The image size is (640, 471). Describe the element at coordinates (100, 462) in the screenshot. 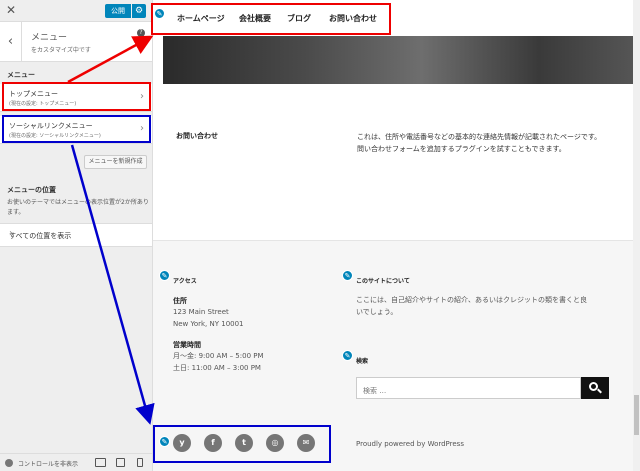

I see `desktop-preview-icon` at that location.